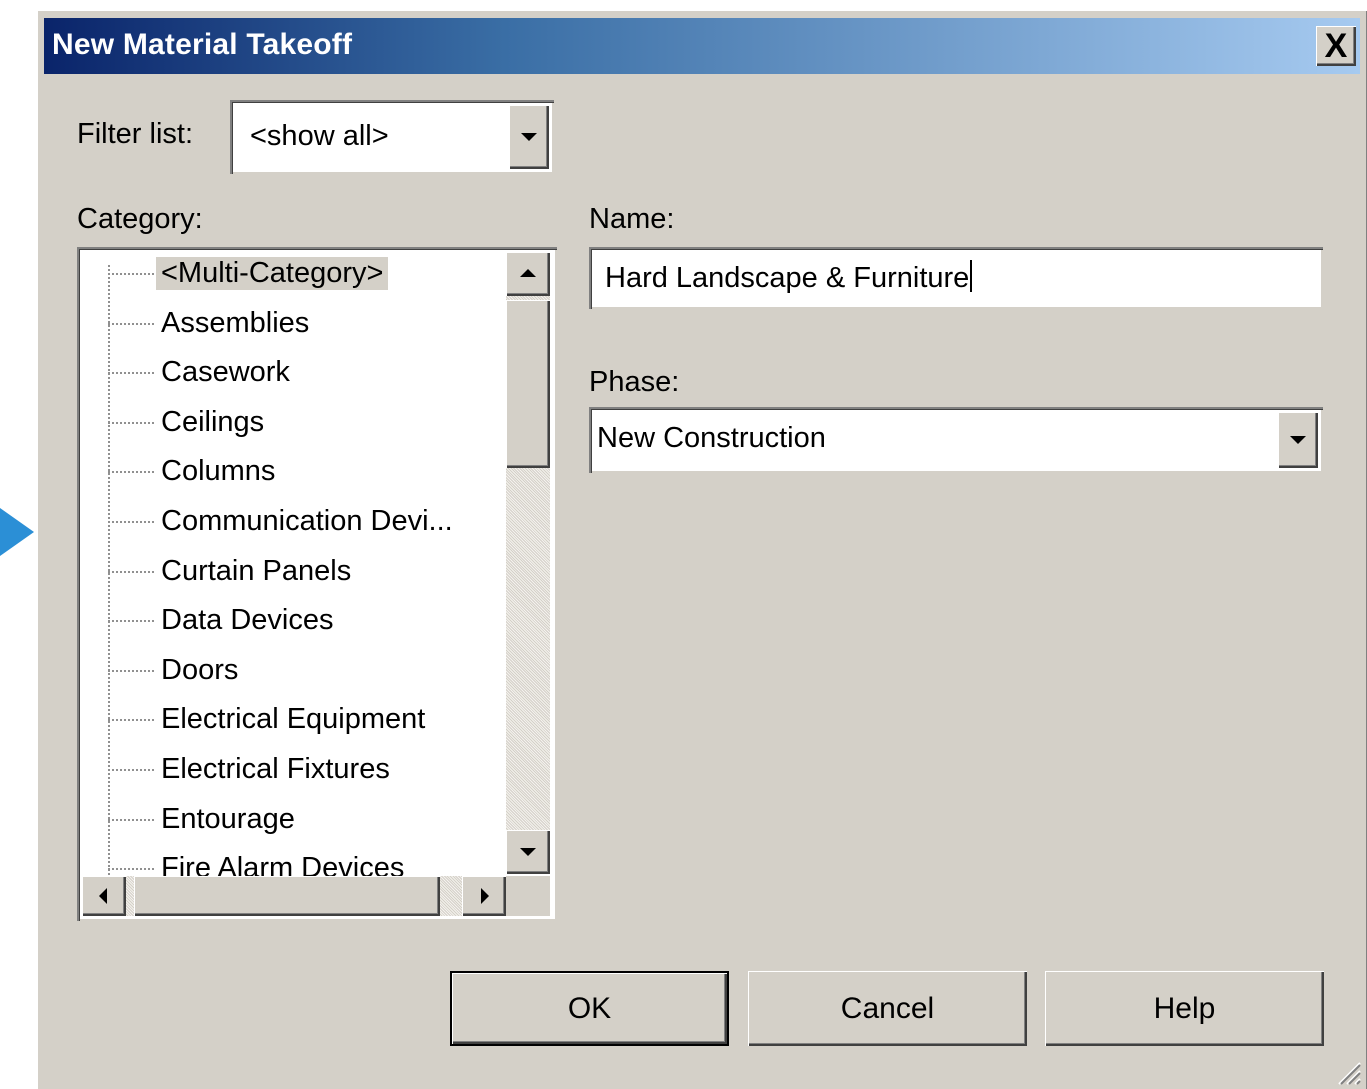  I want to click on close-icon: X, so click(1336, 46).